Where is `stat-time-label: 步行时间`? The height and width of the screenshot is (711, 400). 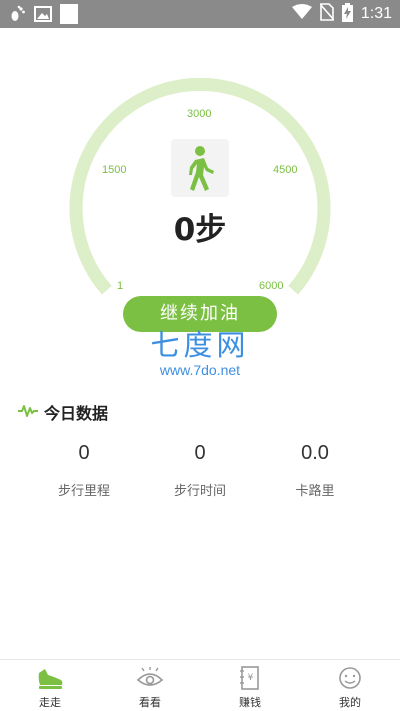 stat-time-label: 步行时间 is located at coordinates (199, 491).